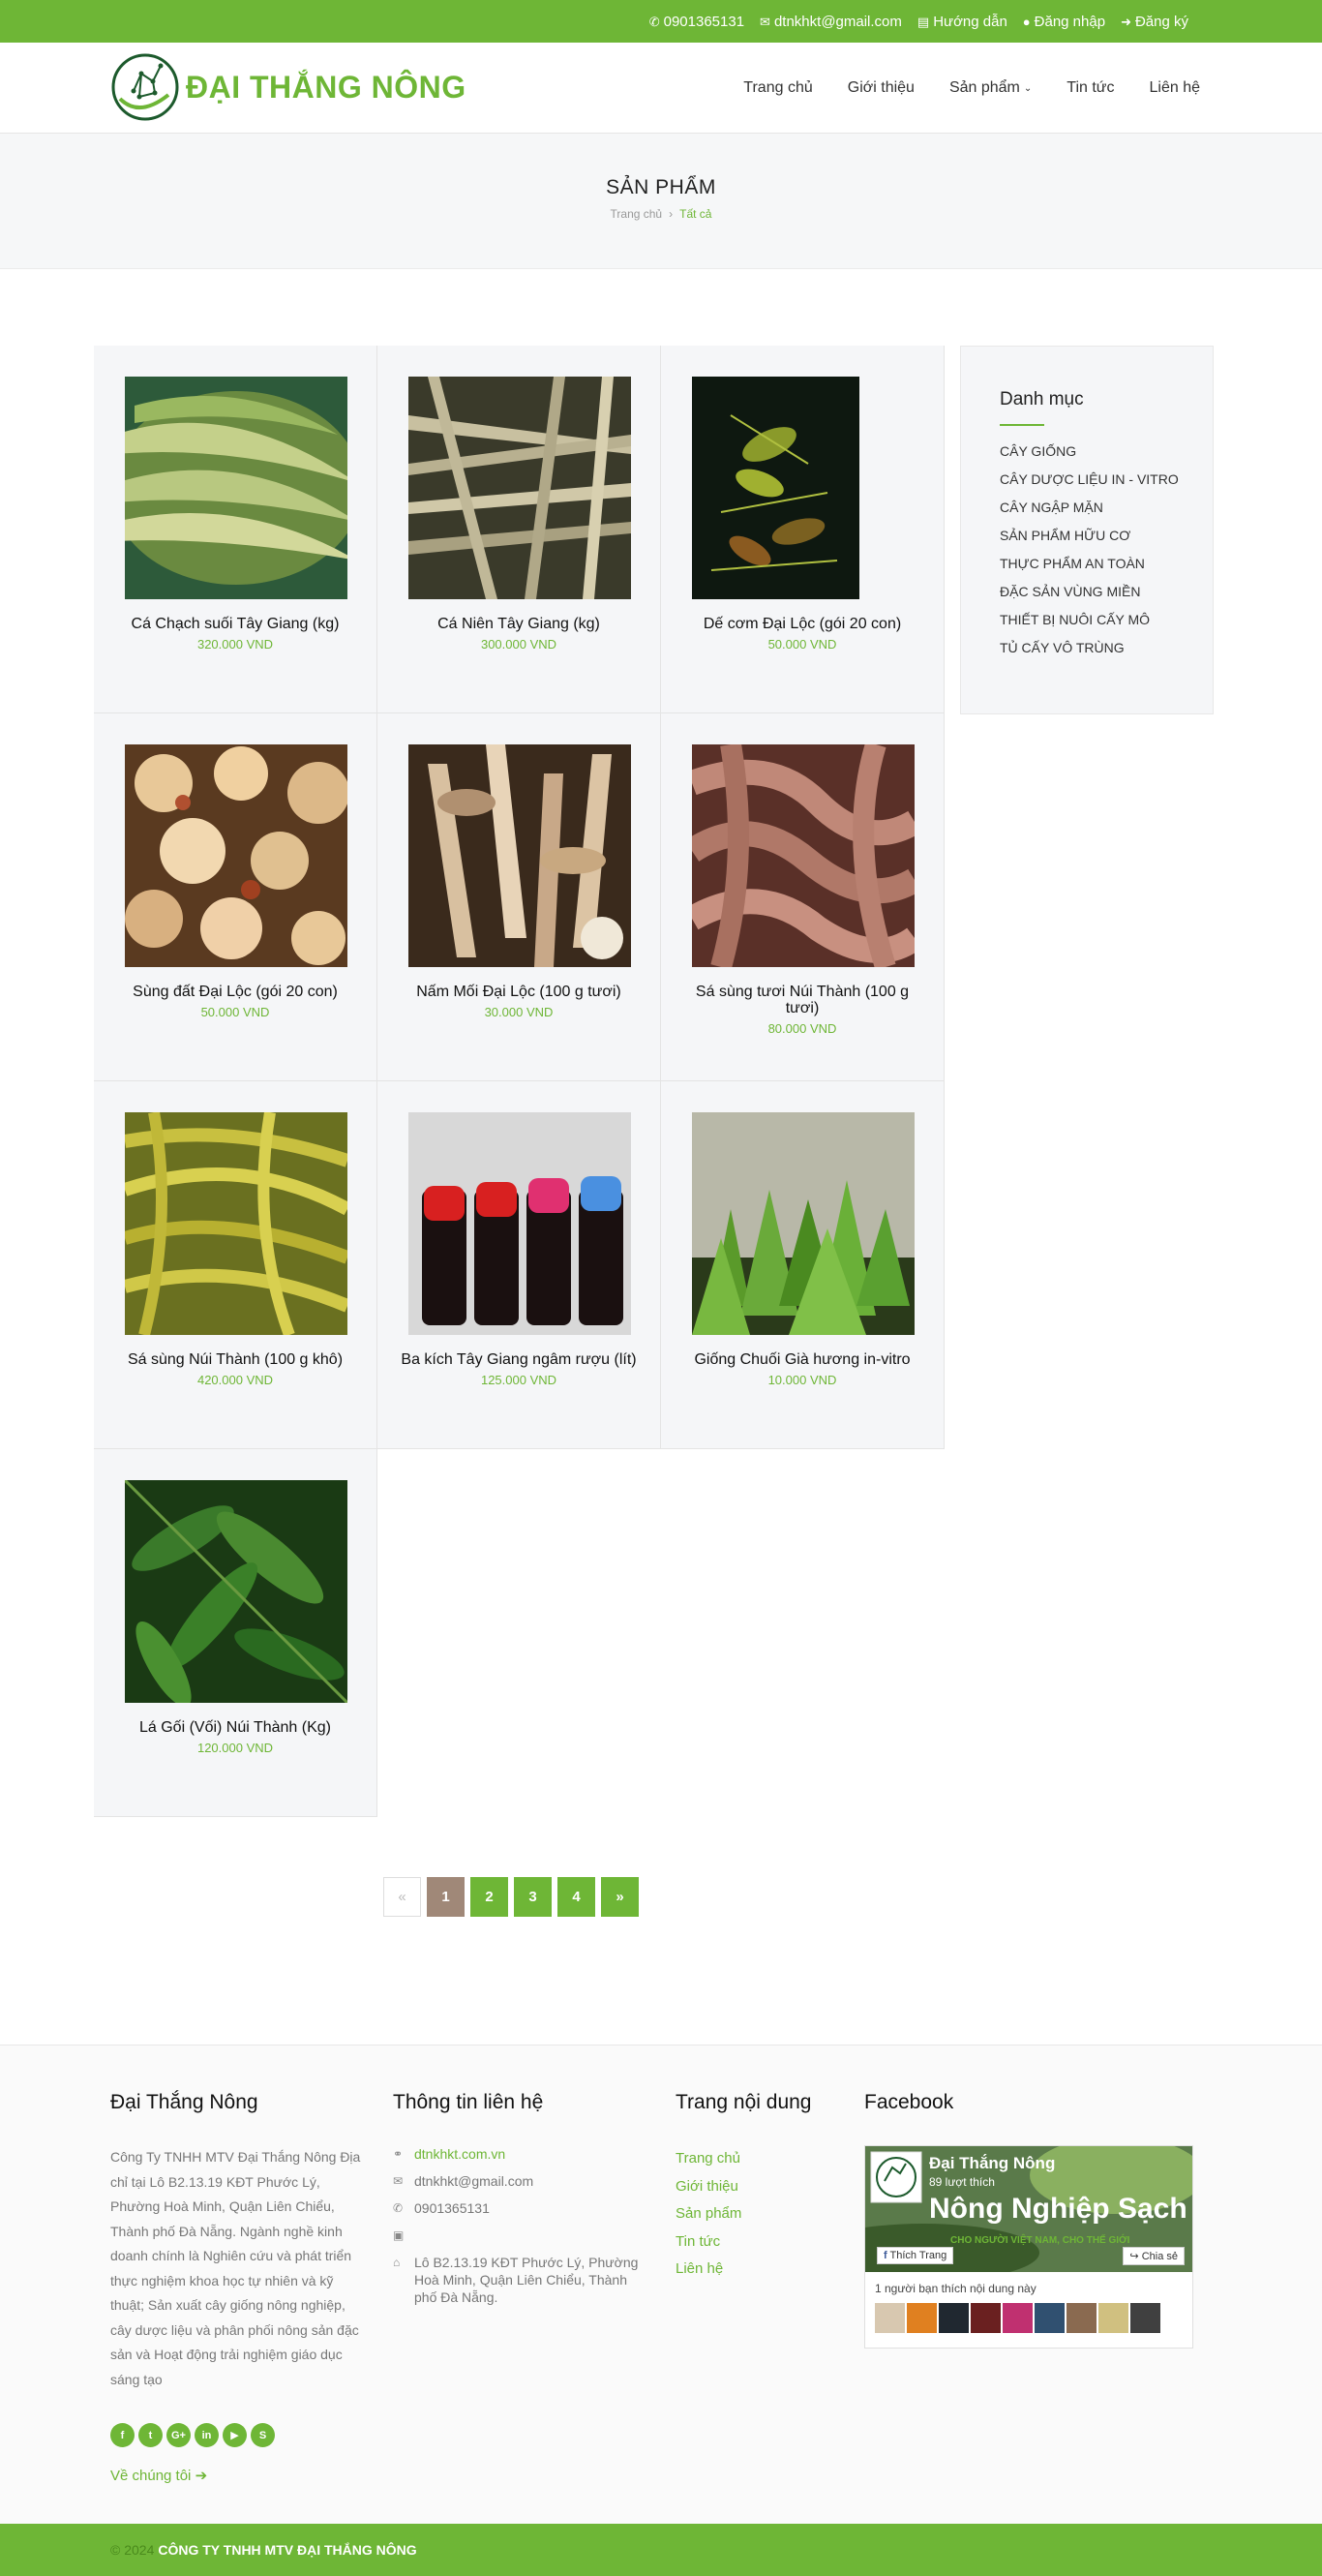 This screenshot has width=1322, height=2576. I want to click on category-item: ĐẶC SẢN VÙNG MIỀN, so click(1107, 592).